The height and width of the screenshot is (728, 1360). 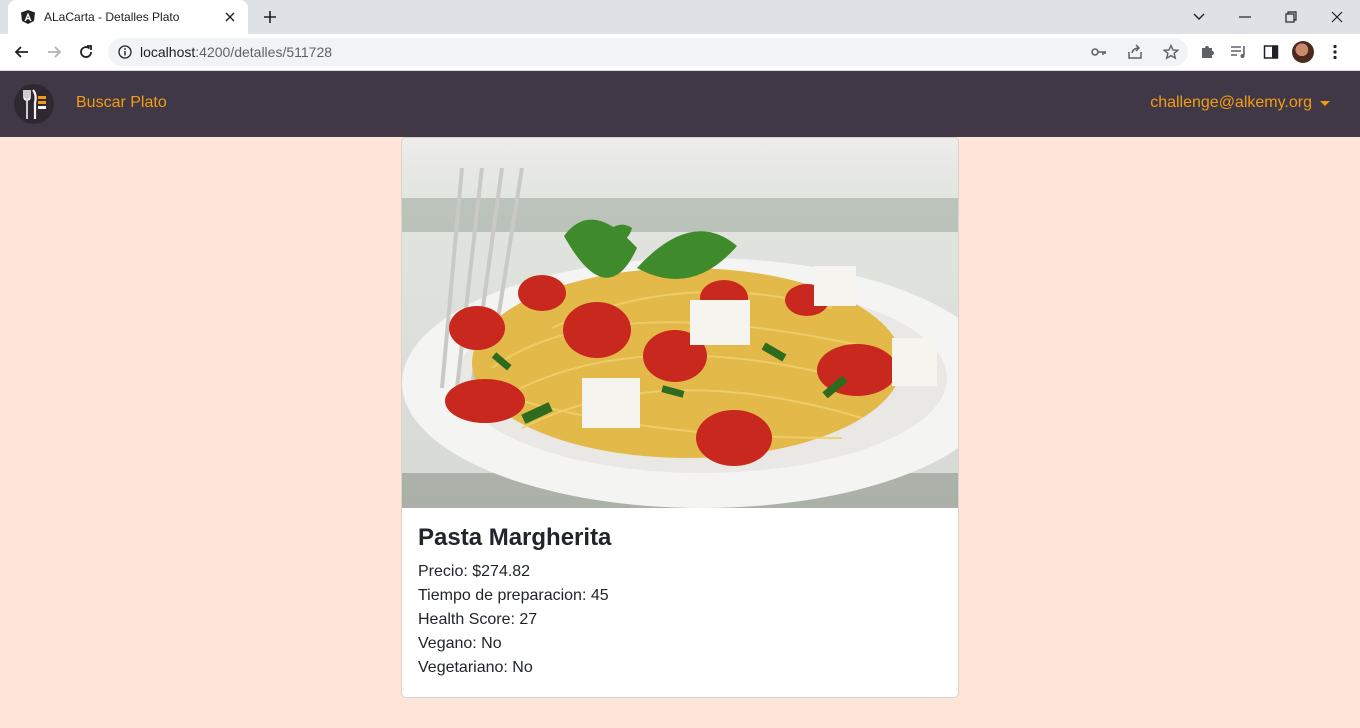 What do you see at coordinates (474, 571) in the screenshot?
I see `dish-price: Precio: $274.82` at bounding box center [474, 571].